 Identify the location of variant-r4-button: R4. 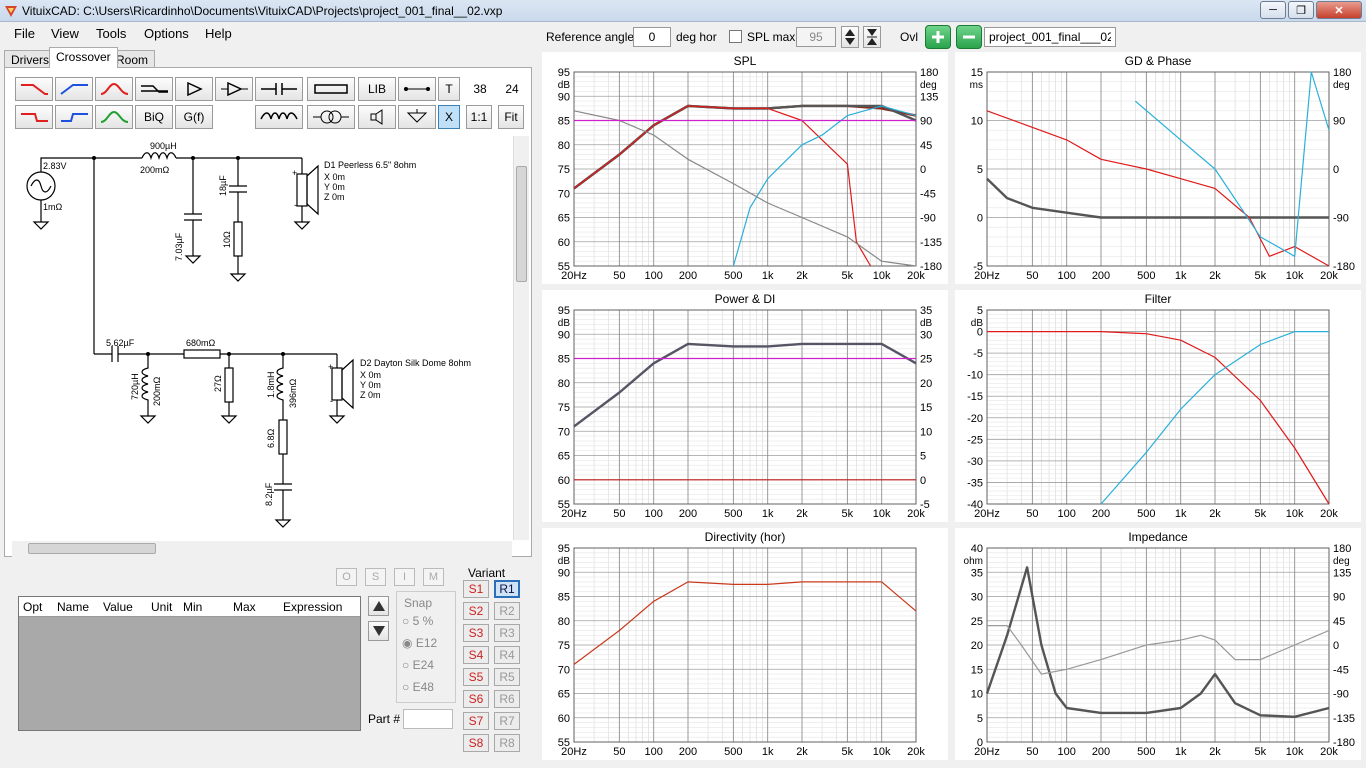
(507, 655).